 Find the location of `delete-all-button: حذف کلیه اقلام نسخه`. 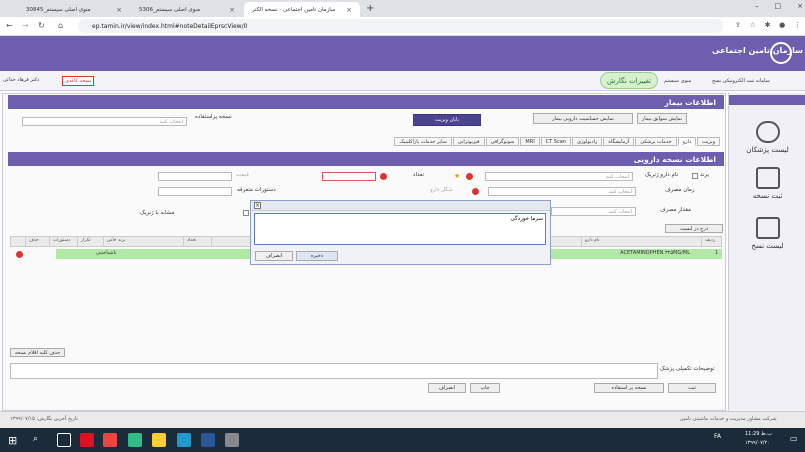

delete-all-button: حذف کلیه اقلام نسخه is located at coordinates (37, 352).